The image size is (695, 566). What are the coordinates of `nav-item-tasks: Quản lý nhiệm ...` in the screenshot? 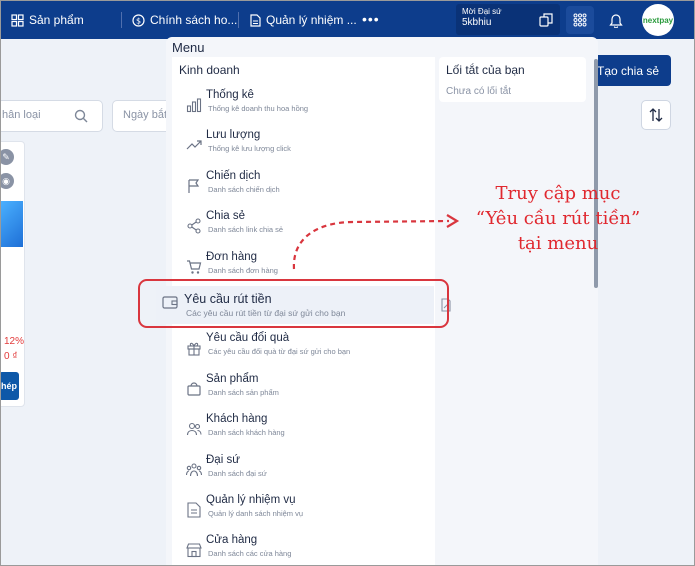 It's located at (303, 20).